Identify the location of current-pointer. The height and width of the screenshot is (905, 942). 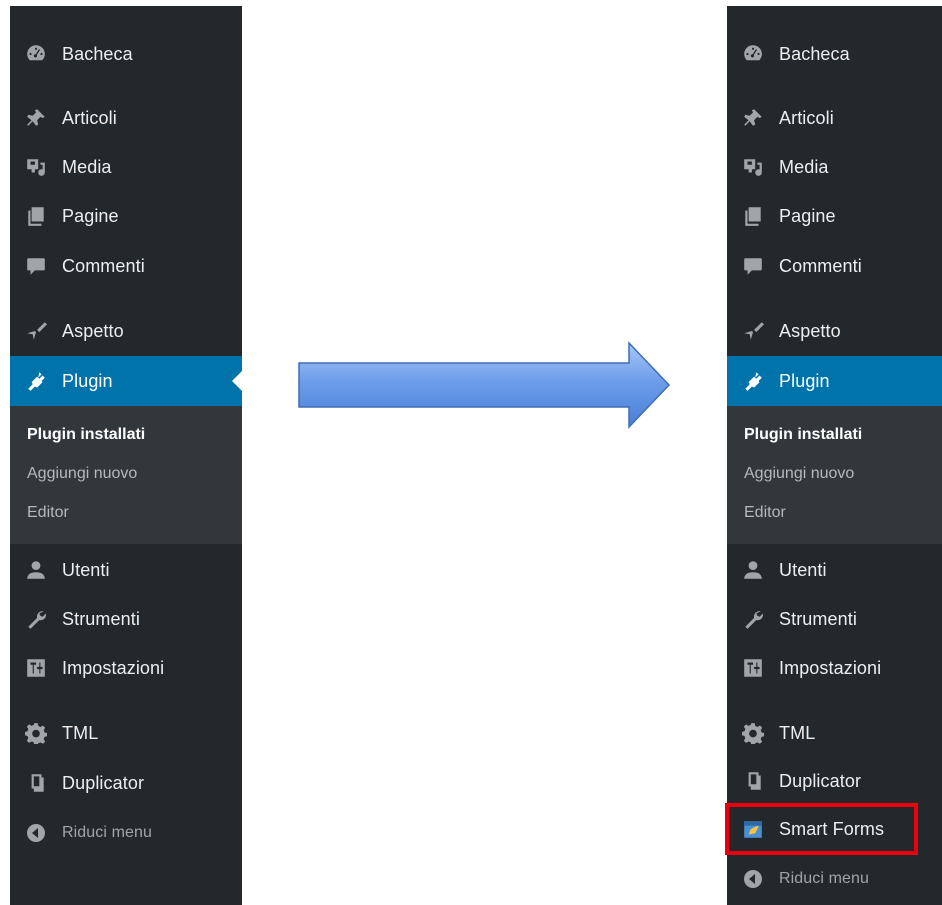
(237, 381).